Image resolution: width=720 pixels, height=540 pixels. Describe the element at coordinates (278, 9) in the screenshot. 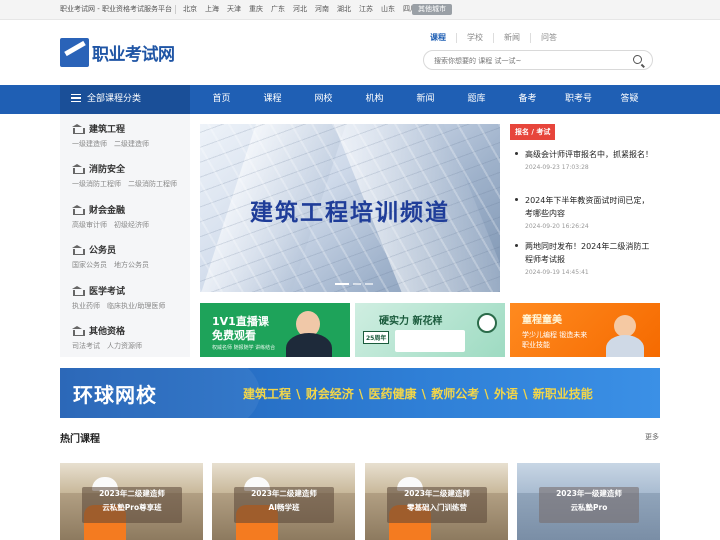

I see `city-link: 广东` at that location.